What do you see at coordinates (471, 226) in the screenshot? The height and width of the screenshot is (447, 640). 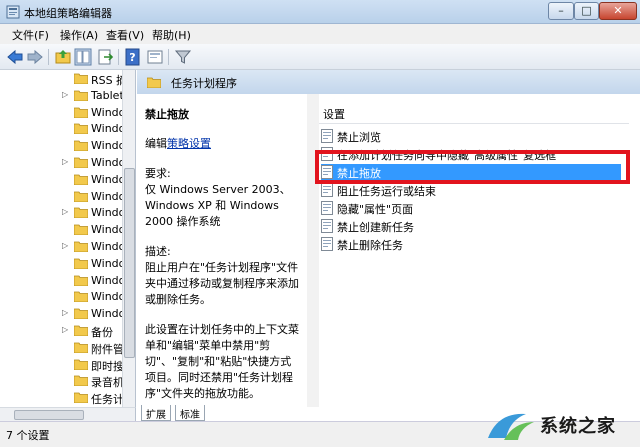 I see `setting-item: 禁止创建新任务` at bounding box center [471, 226].